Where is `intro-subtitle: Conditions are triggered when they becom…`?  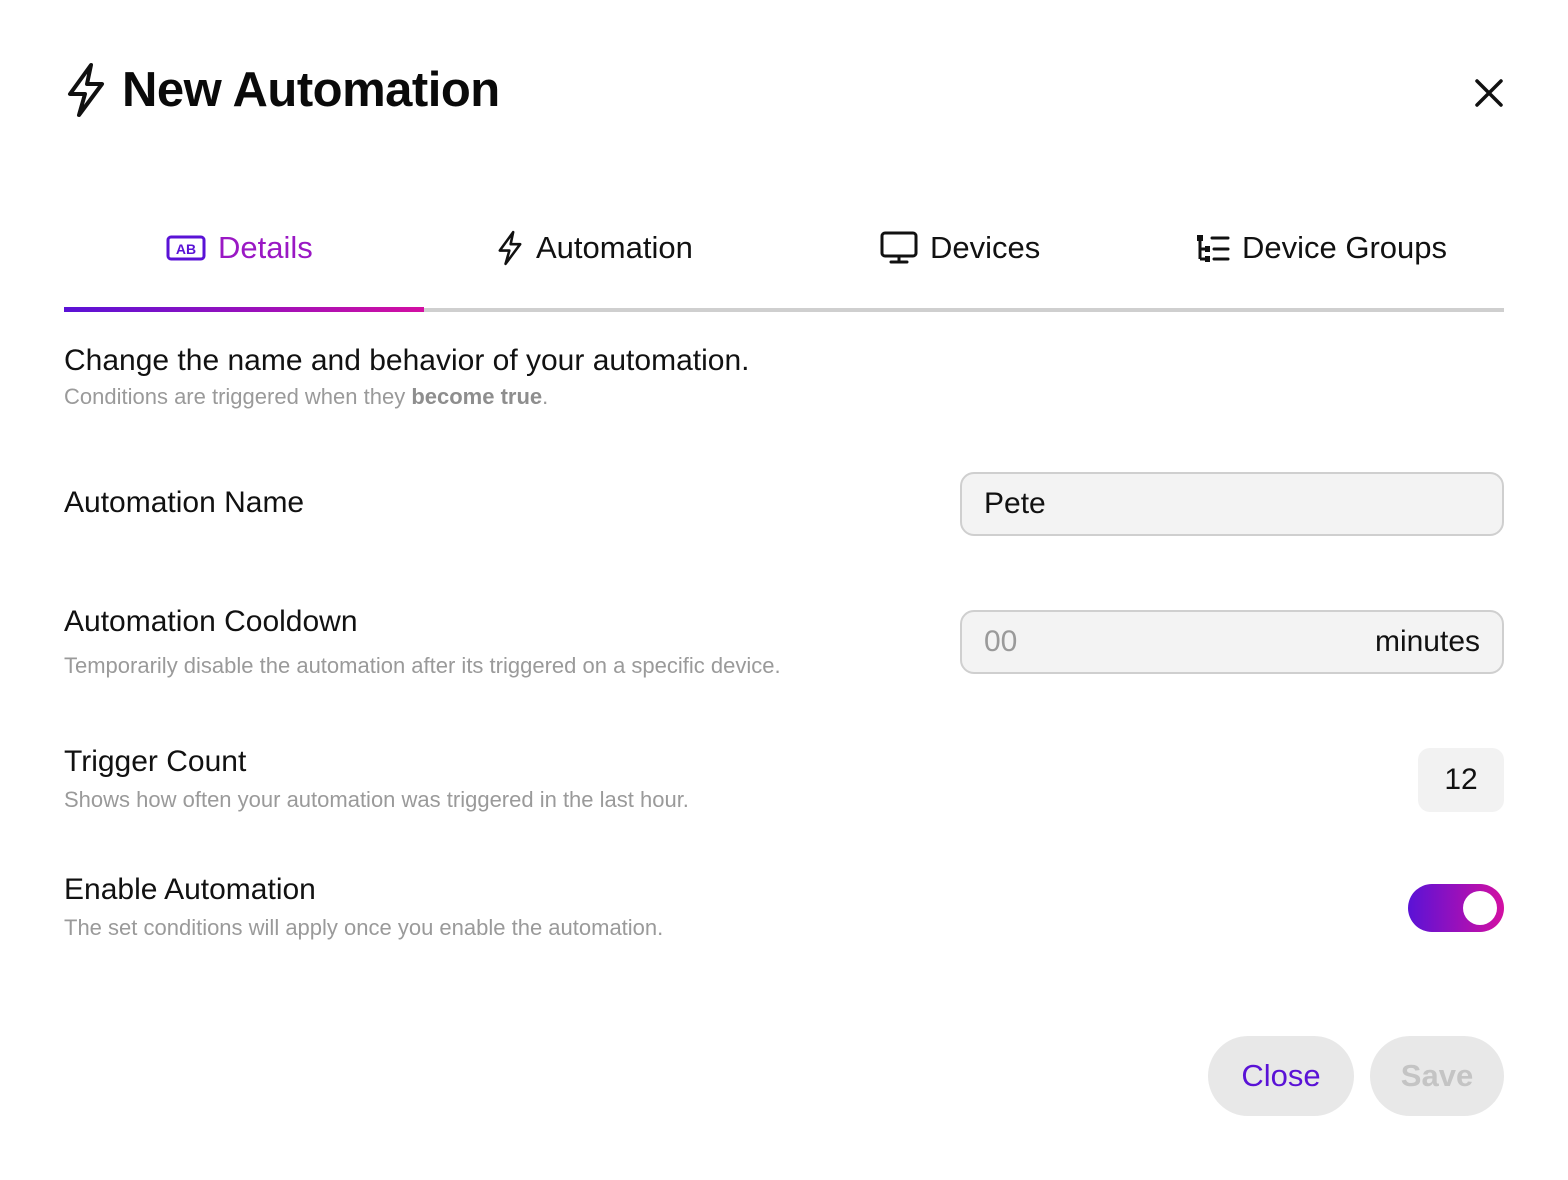 intro-subtitle: Conditions are triggered when they becom… is located at coordinates (406, 397).